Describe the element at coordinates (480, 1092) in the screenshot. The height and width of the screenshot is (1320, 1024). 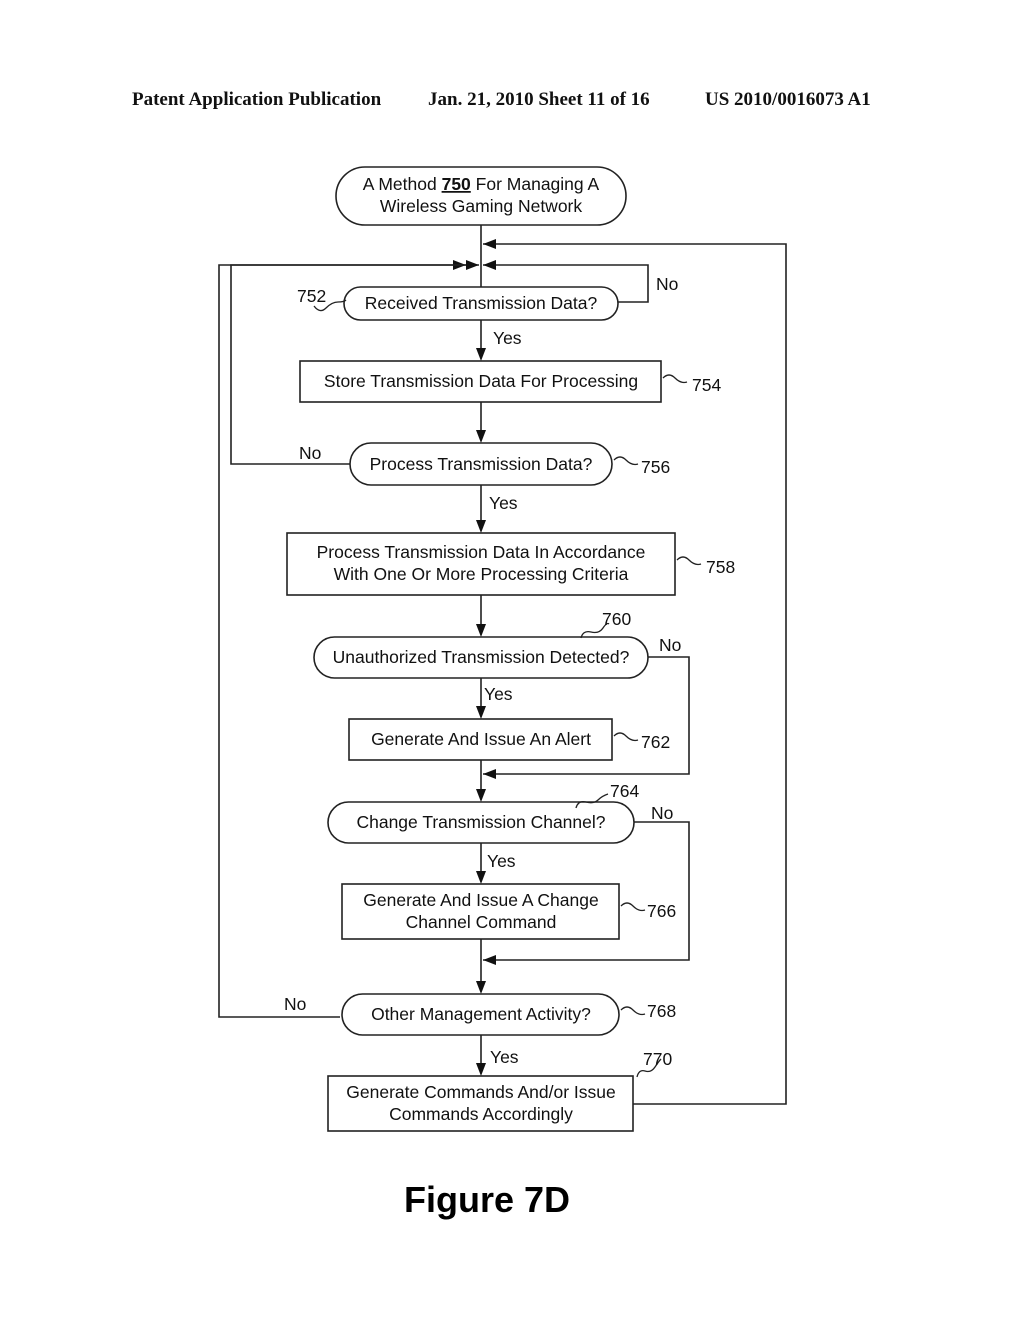
I see `process-770-line1: Generate Commands And/or Issue` at that location.